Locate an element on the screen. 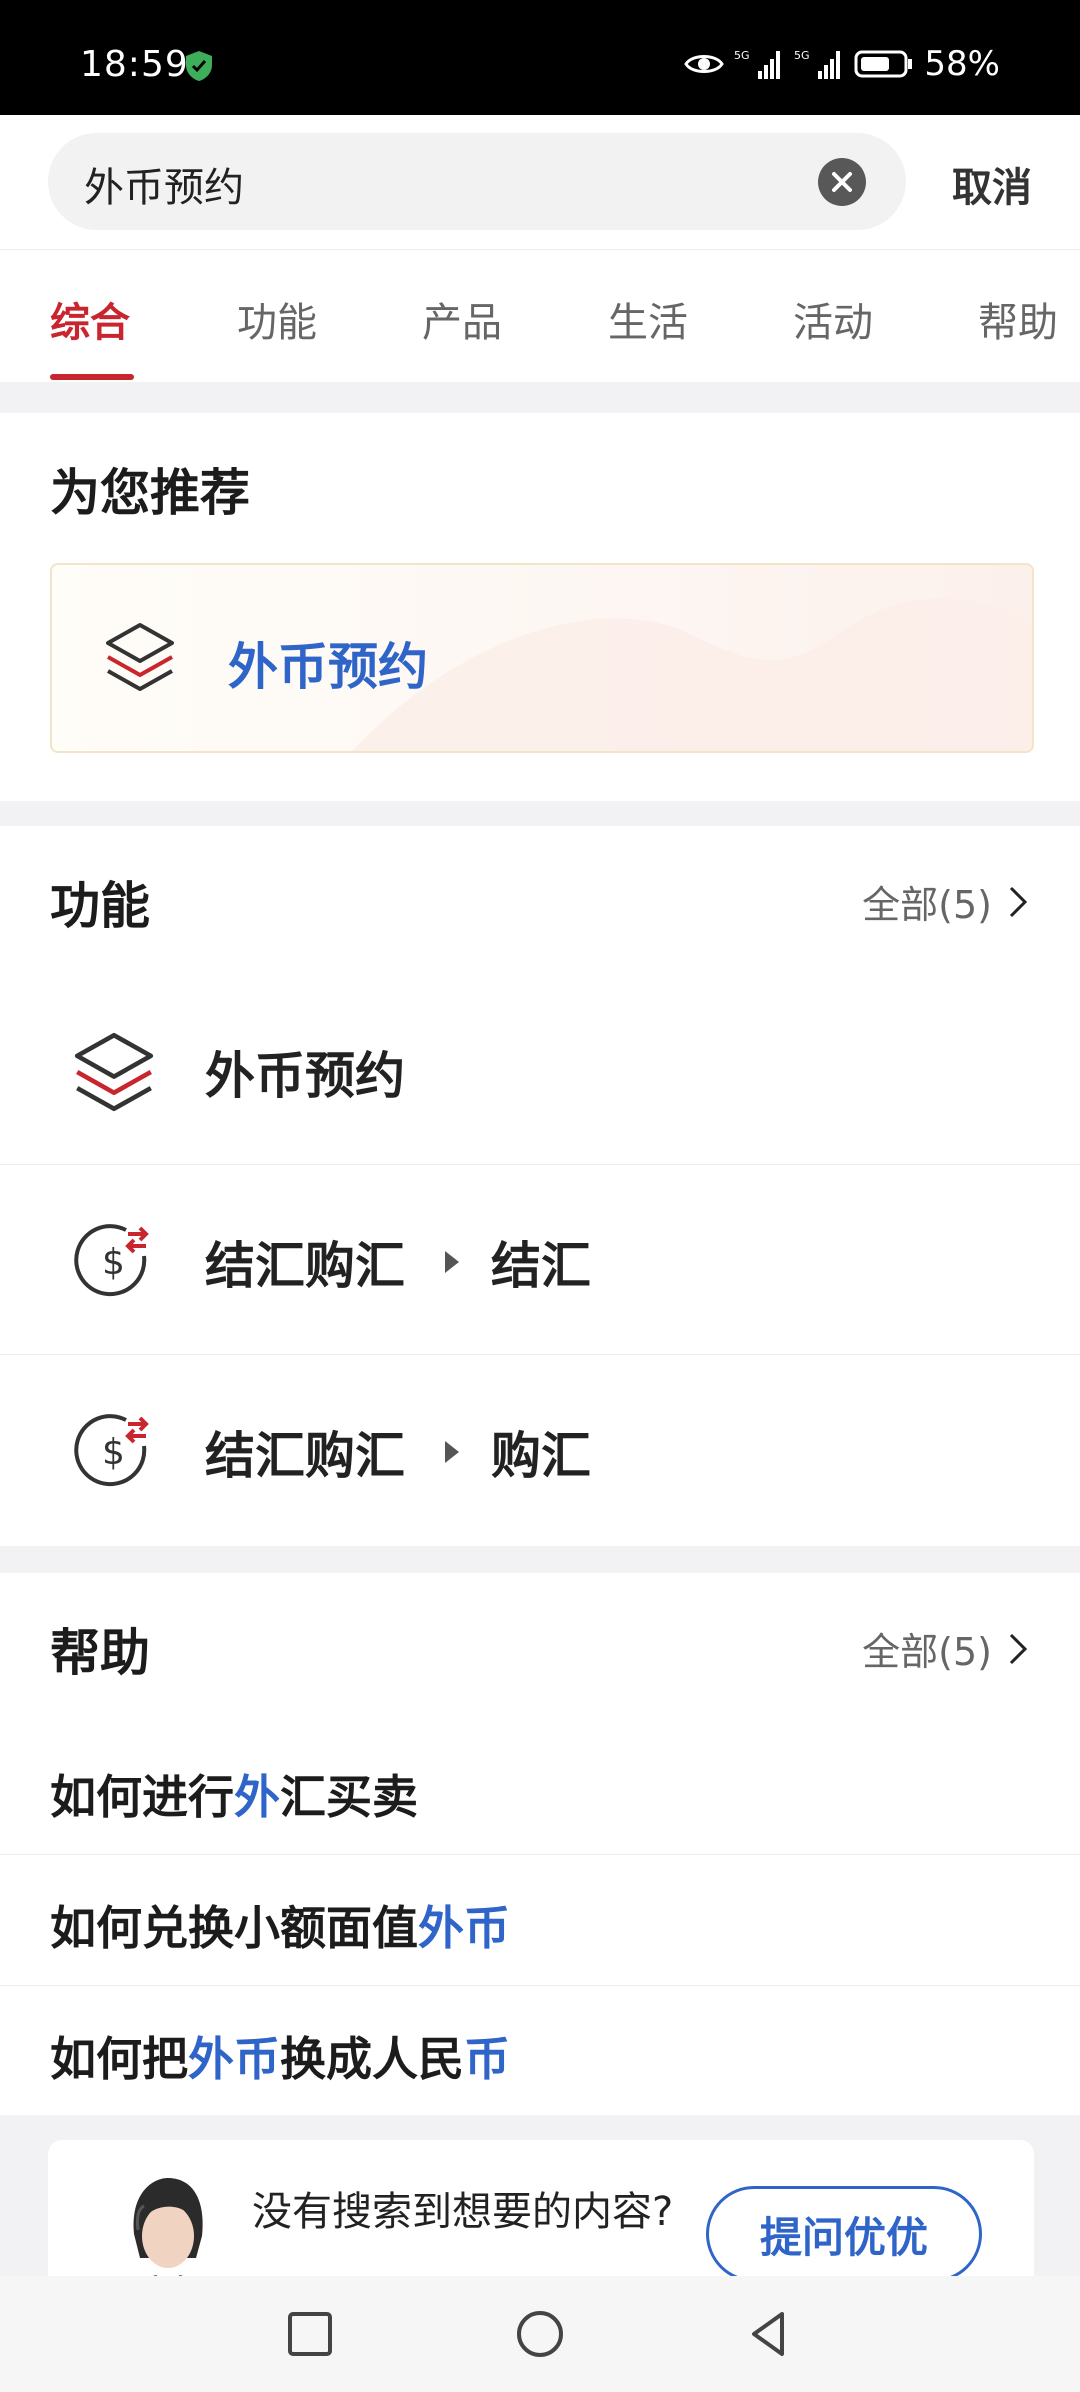 Image resolution: width=1080 pixels, height=2392 pixels. search-input: 外币预约 is located at coordinates (477, 181).